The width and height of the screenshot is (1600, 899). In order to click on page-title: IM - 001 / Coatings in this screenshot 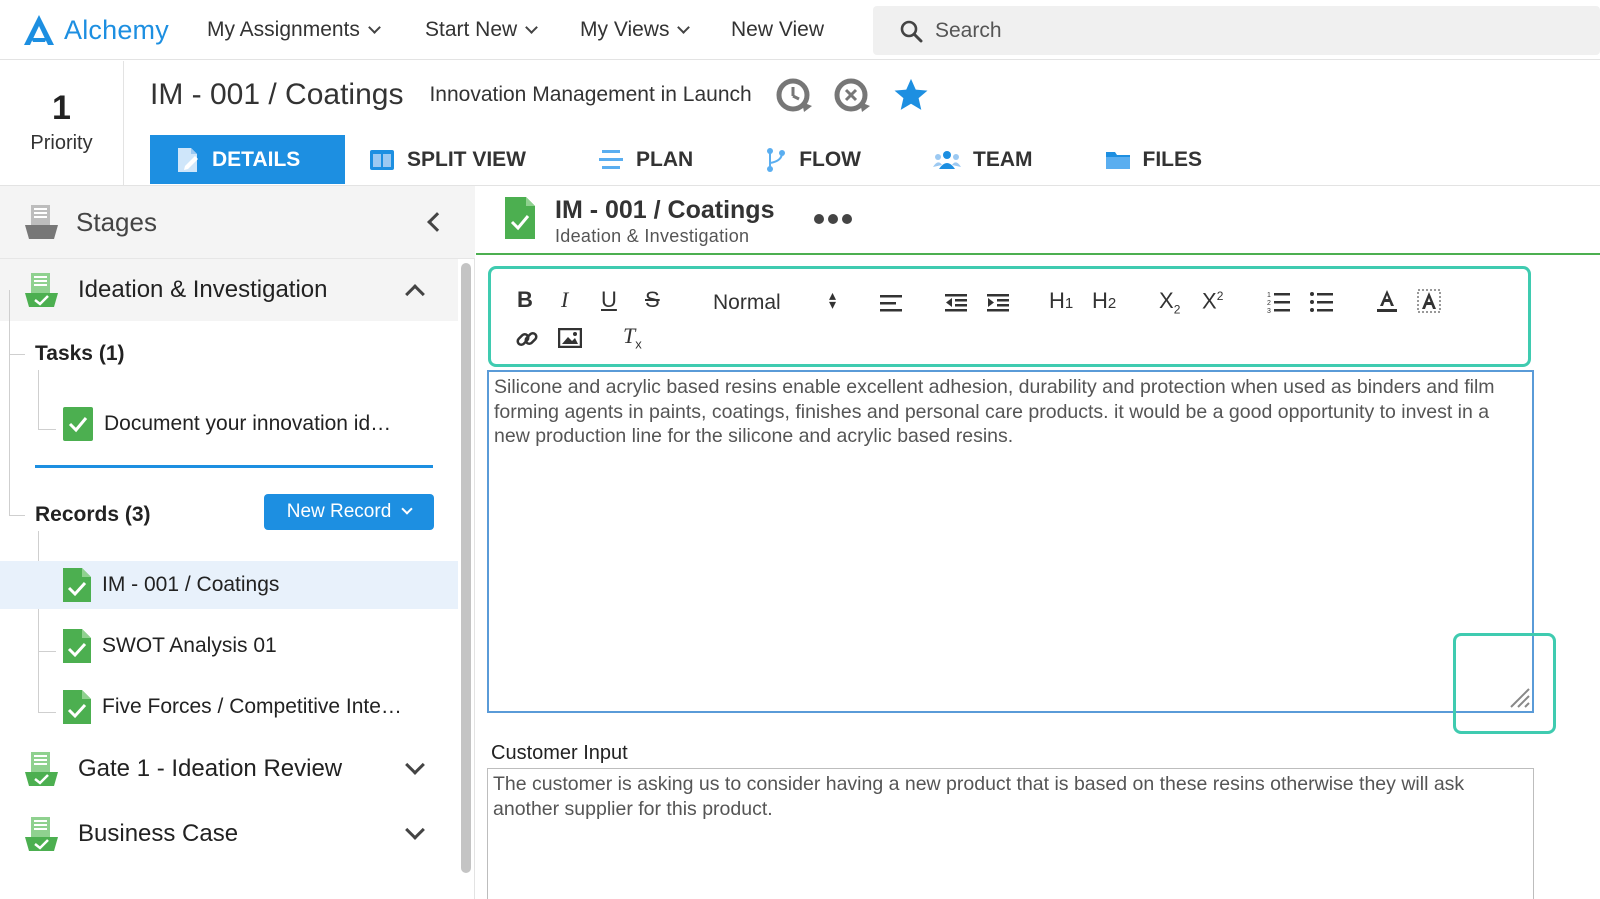, I will do `click(277, 94)`.